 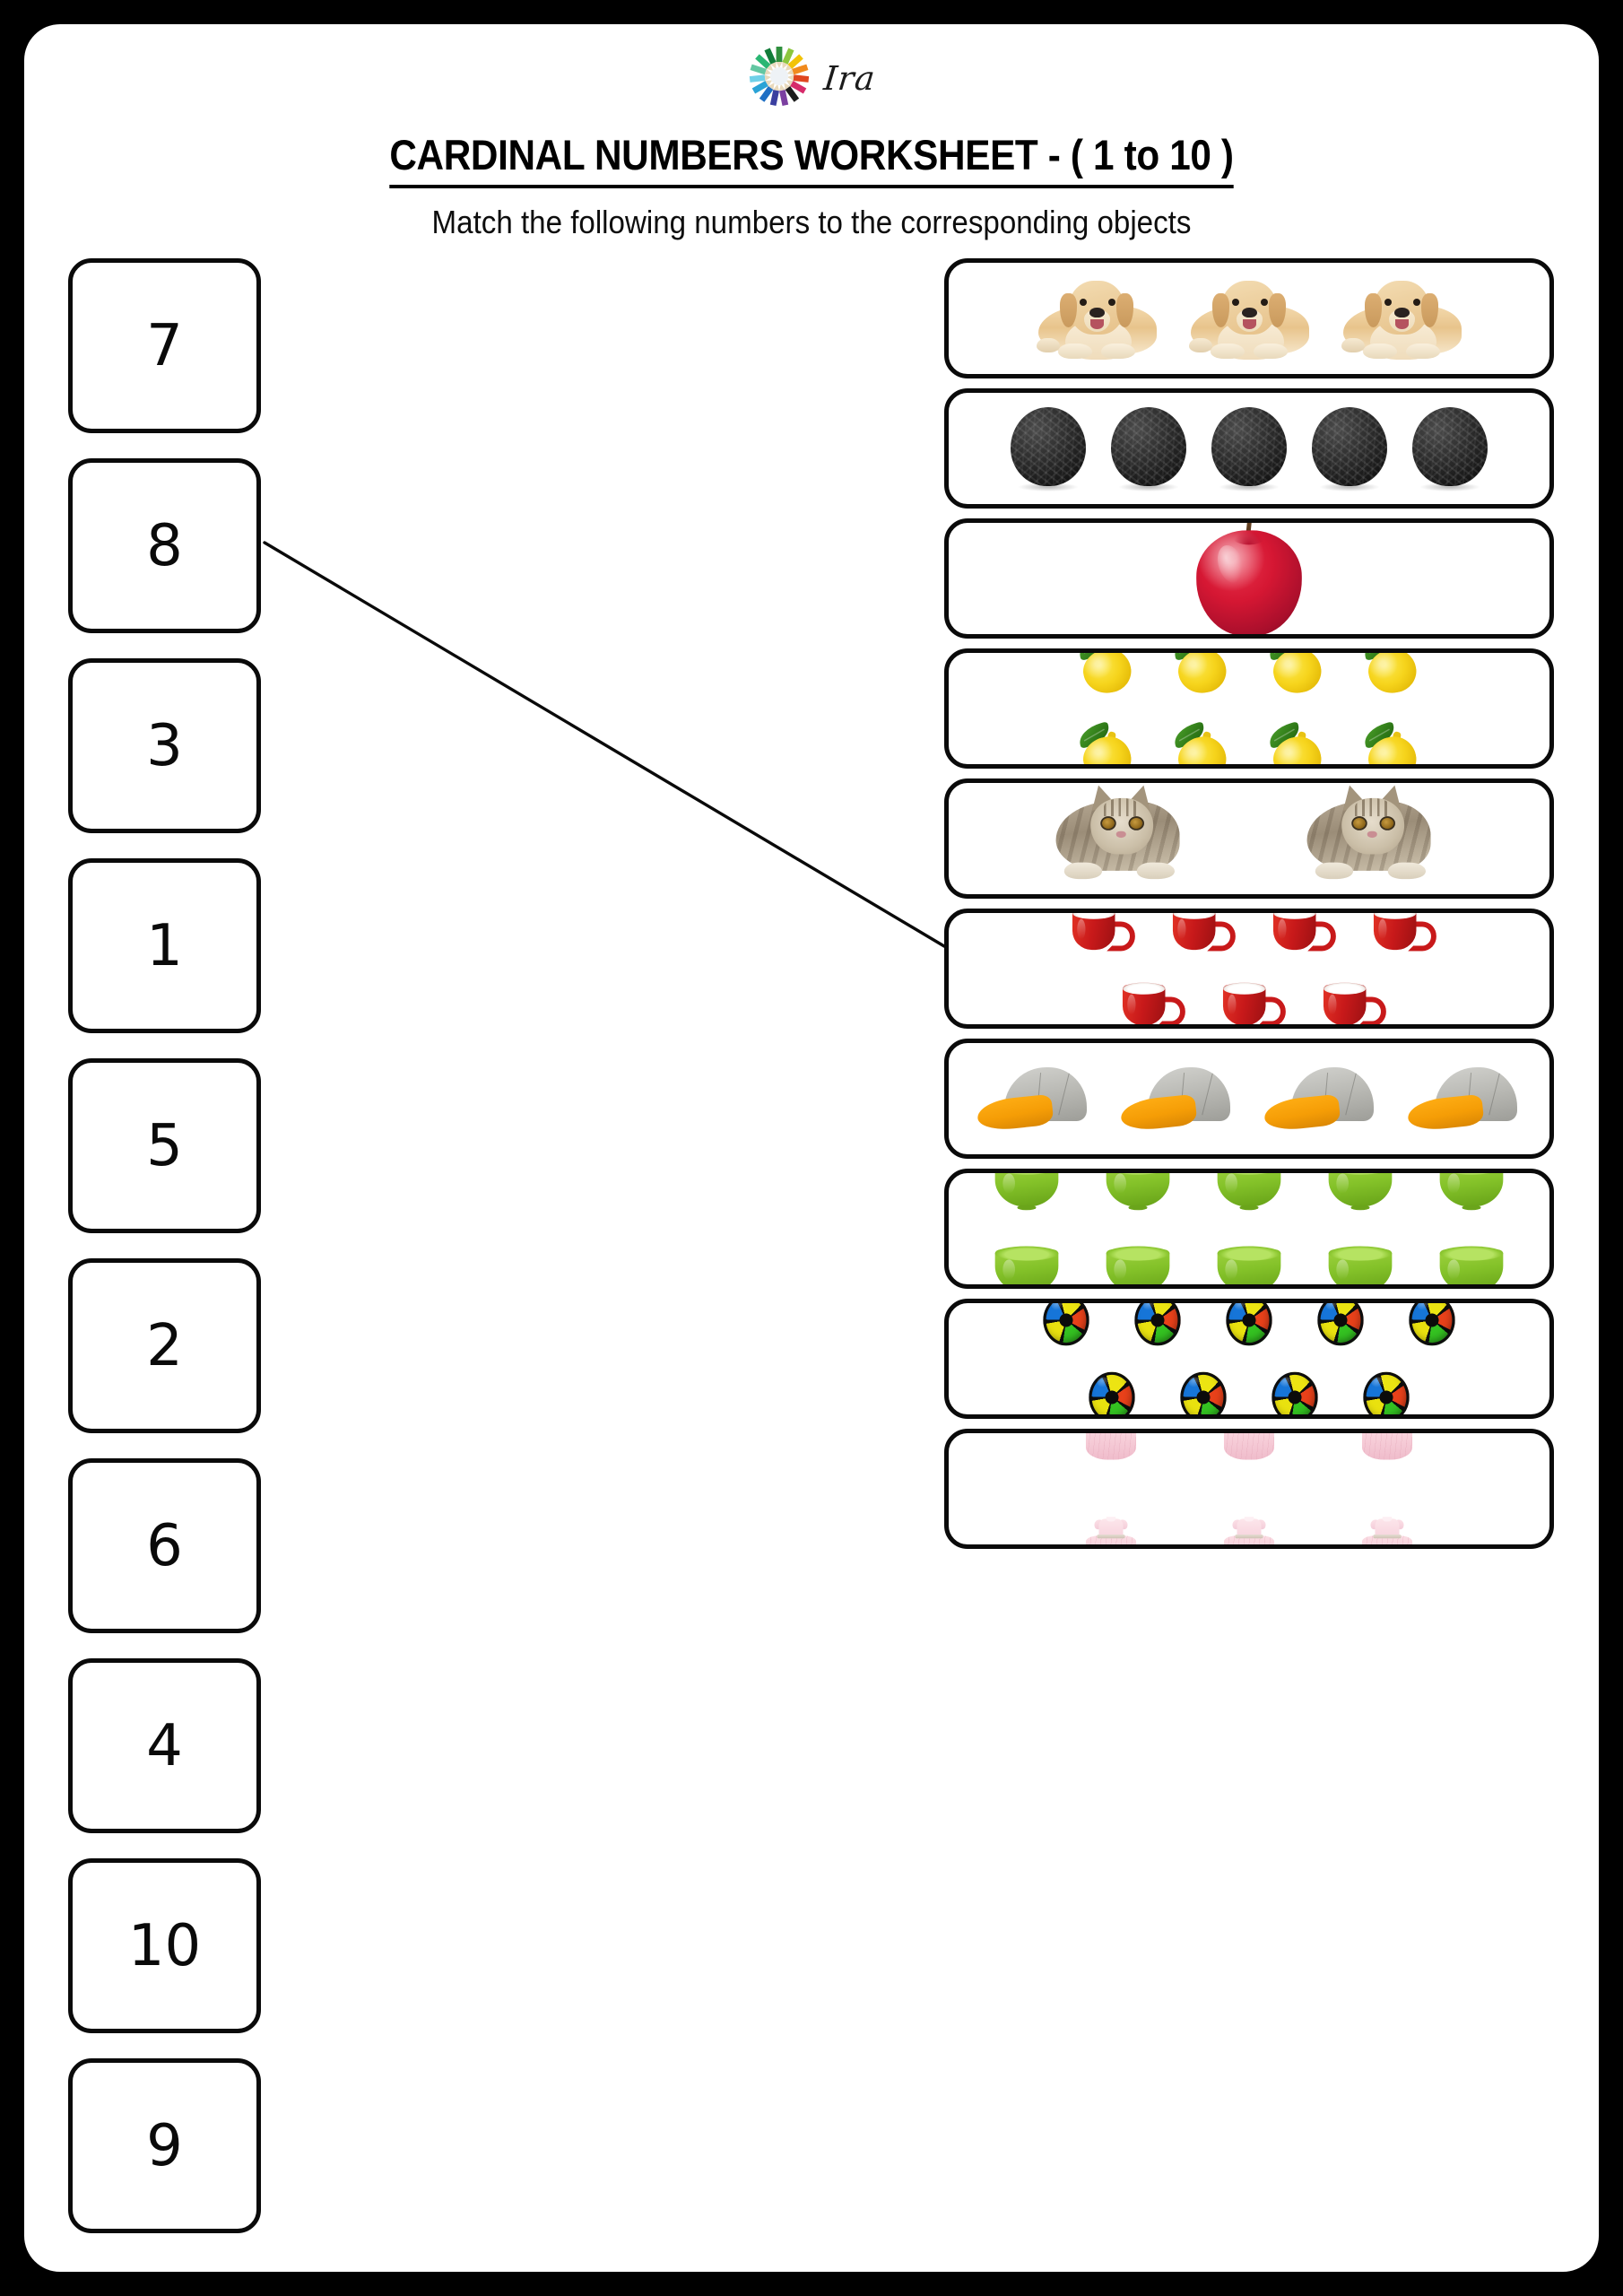 I want to click on brand-name: Ira, so click(x=850, y=78).